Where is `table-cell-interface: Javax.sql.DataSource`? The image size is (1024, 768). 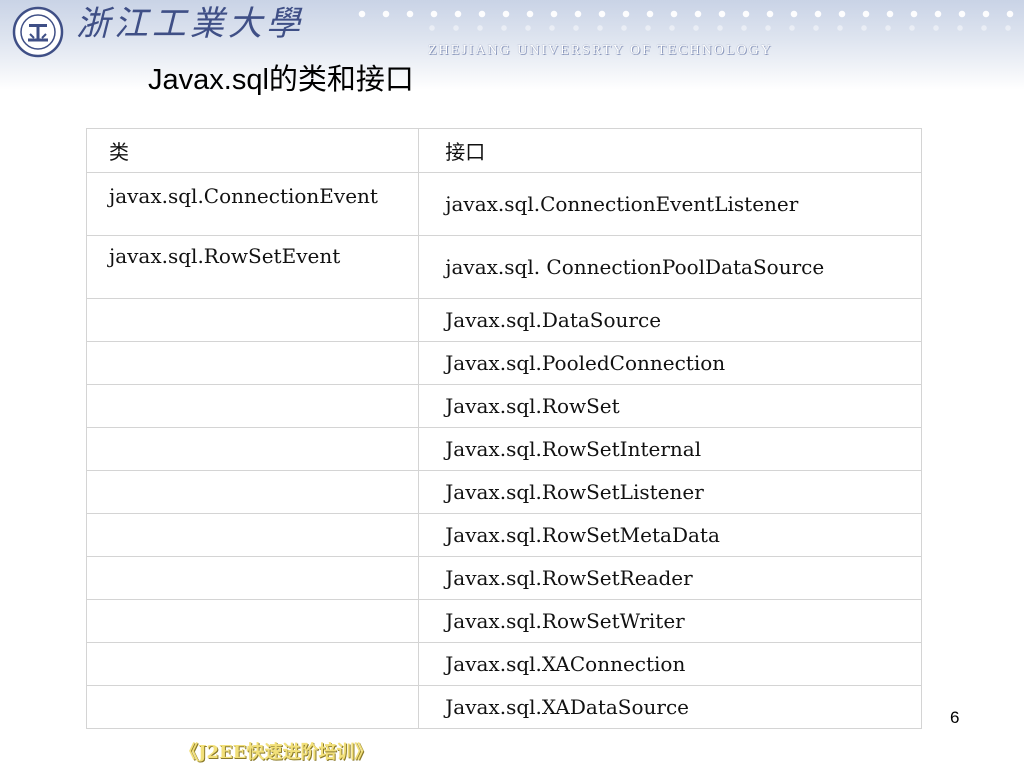
table-cell-interface: Javax.sql.DataSource is located at coordinates (670, 320).